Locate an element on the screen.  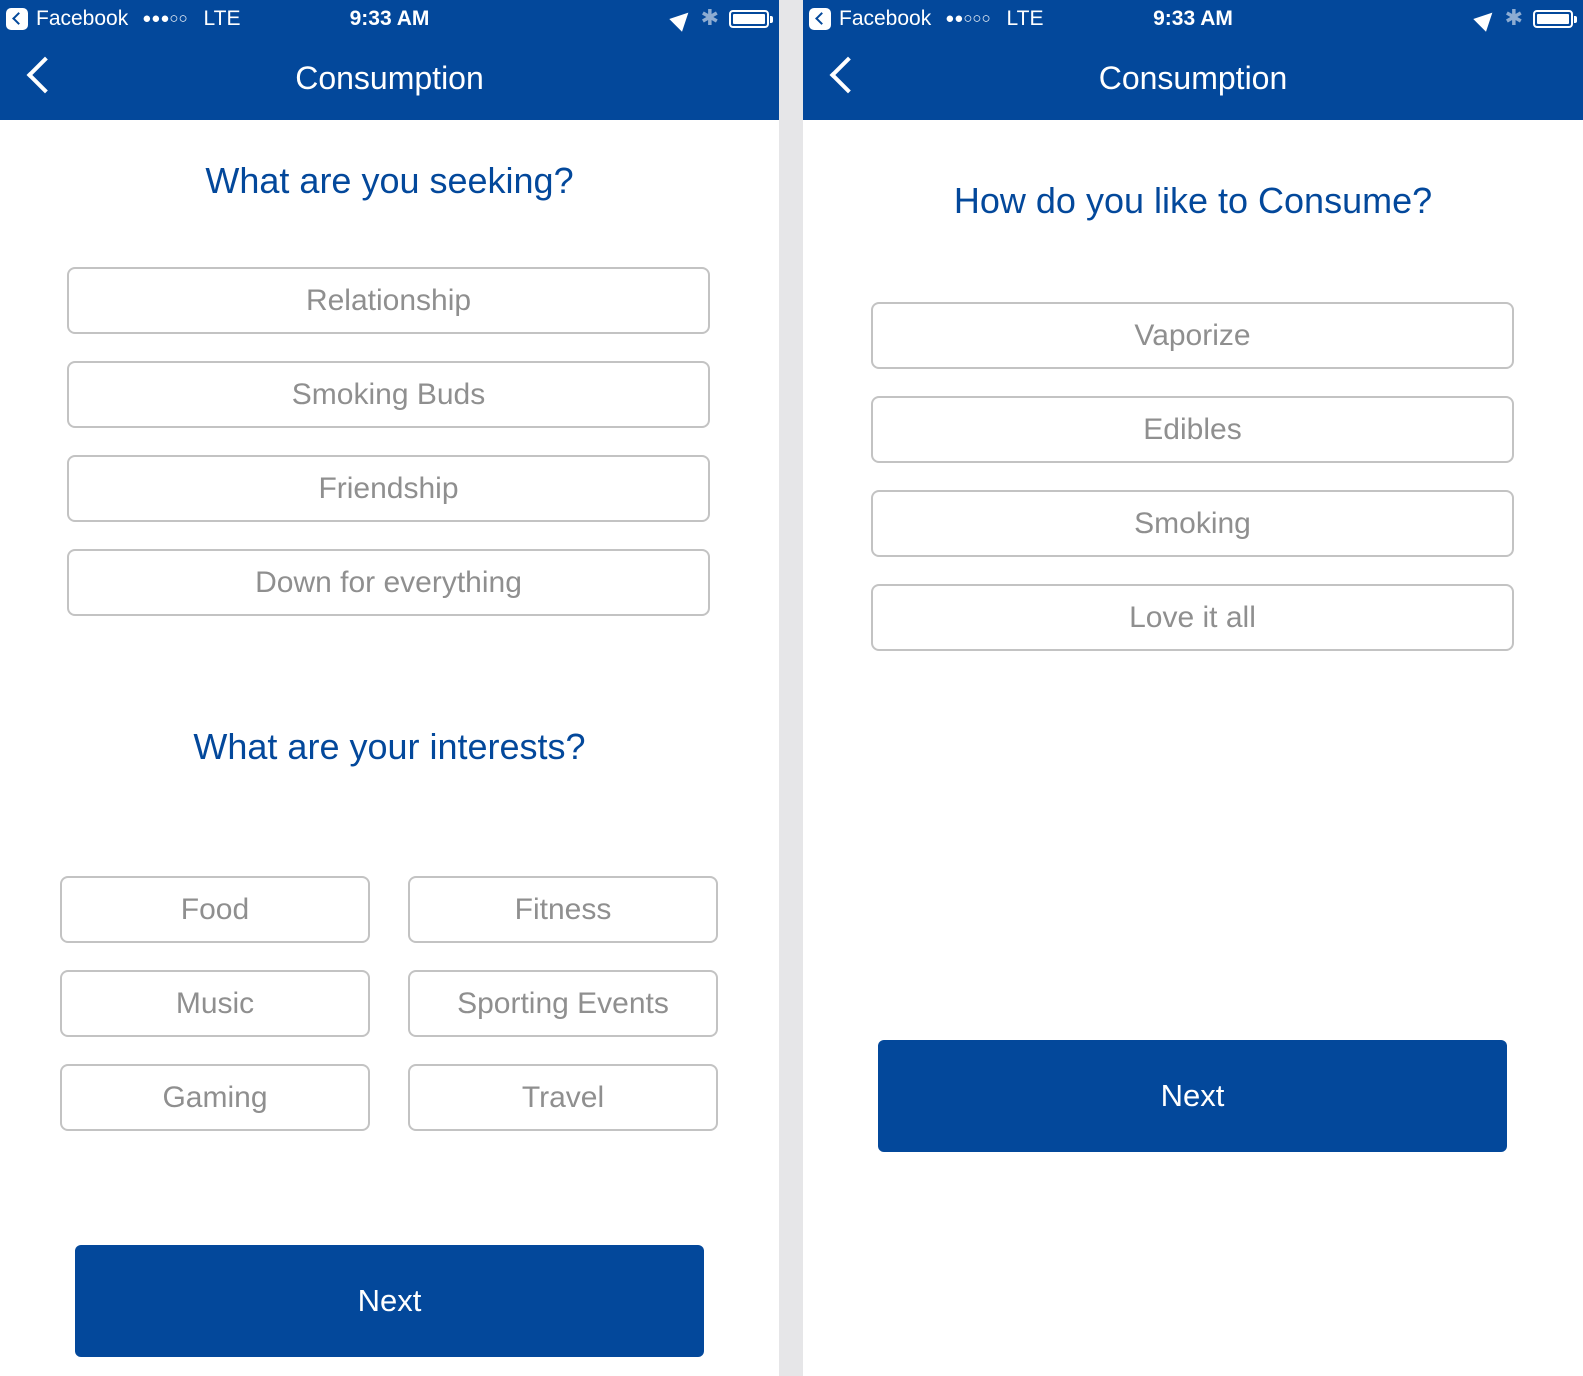
interest-option-music: Music is located at coordinates (215, 1003).